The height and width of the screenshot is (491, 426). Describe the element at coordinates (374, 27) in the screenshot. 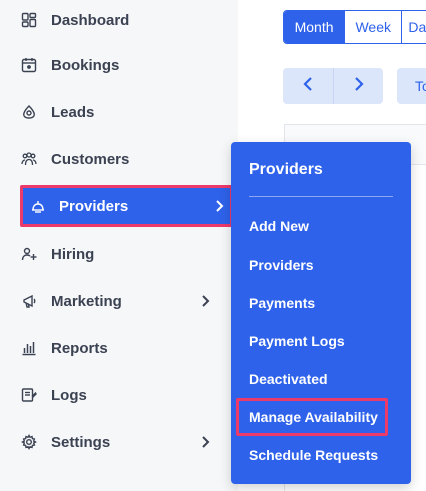

I see `view-week-button: Week` at that location.